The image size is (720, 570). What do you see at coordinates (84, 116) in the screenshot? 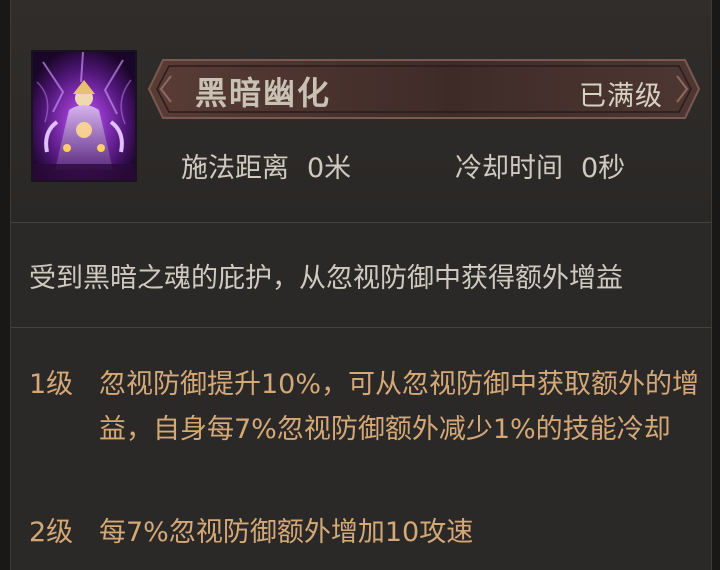
I see `dark-priestess-icon` at bounding box center [84, 116].